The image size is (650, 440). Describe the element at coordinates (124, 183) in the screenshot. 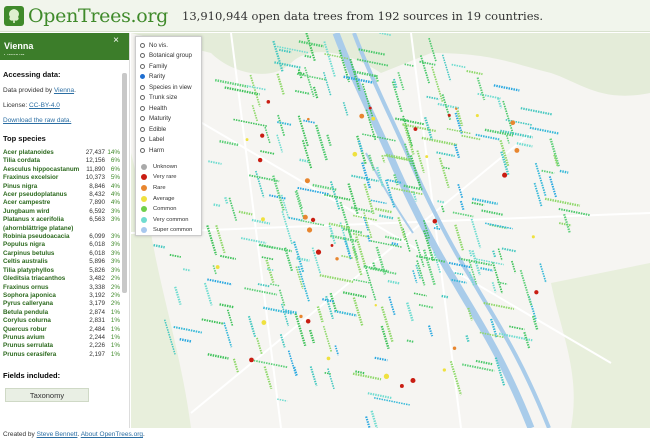

I see `sidebar-scrollbar` at that location.